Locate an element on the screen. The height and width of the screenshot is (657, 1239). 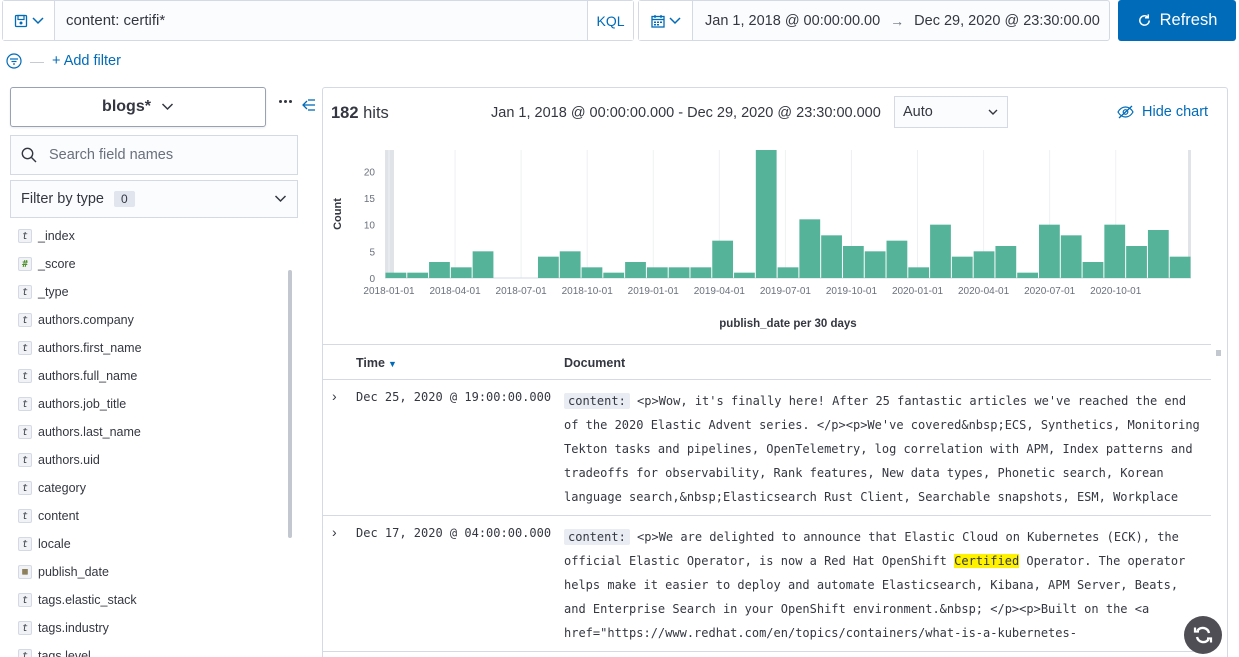
time-column-header: Time ▼ is located at coordinates (376, 363).